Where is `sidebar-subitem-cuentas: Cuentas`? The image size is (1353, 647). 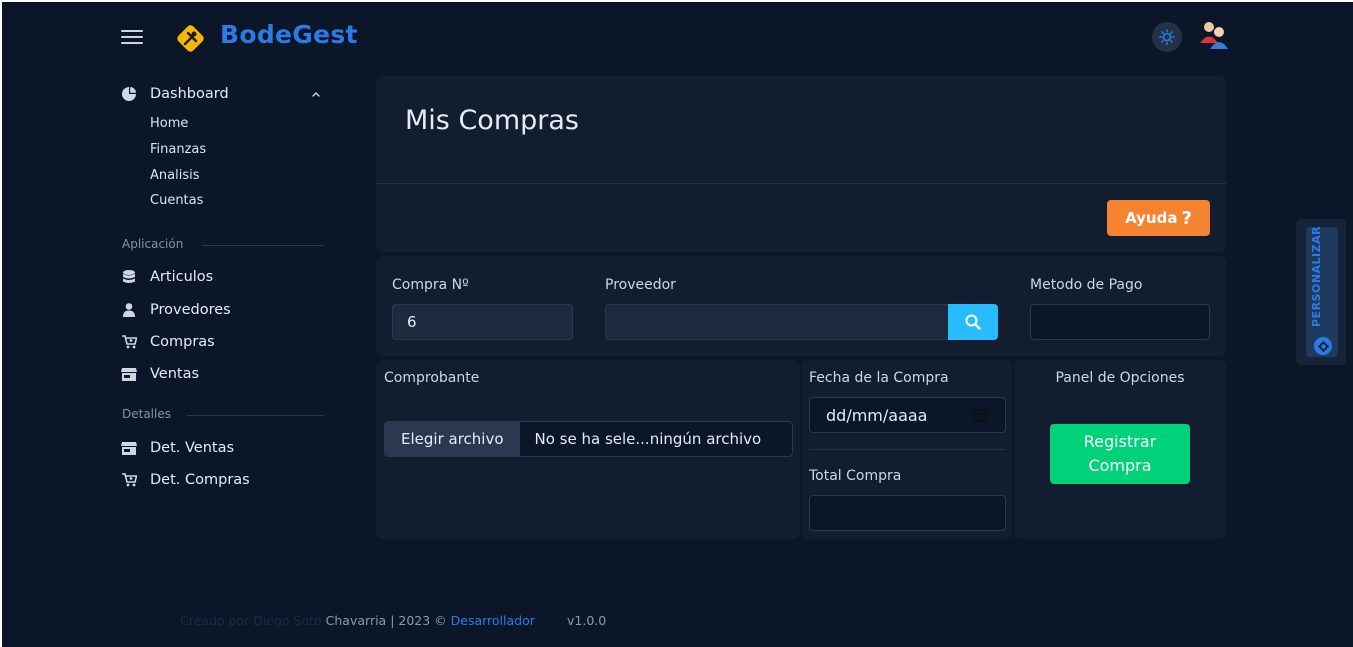 sidebar-subitem-cuentas: Cuentas is located at coordinates (176, 200).